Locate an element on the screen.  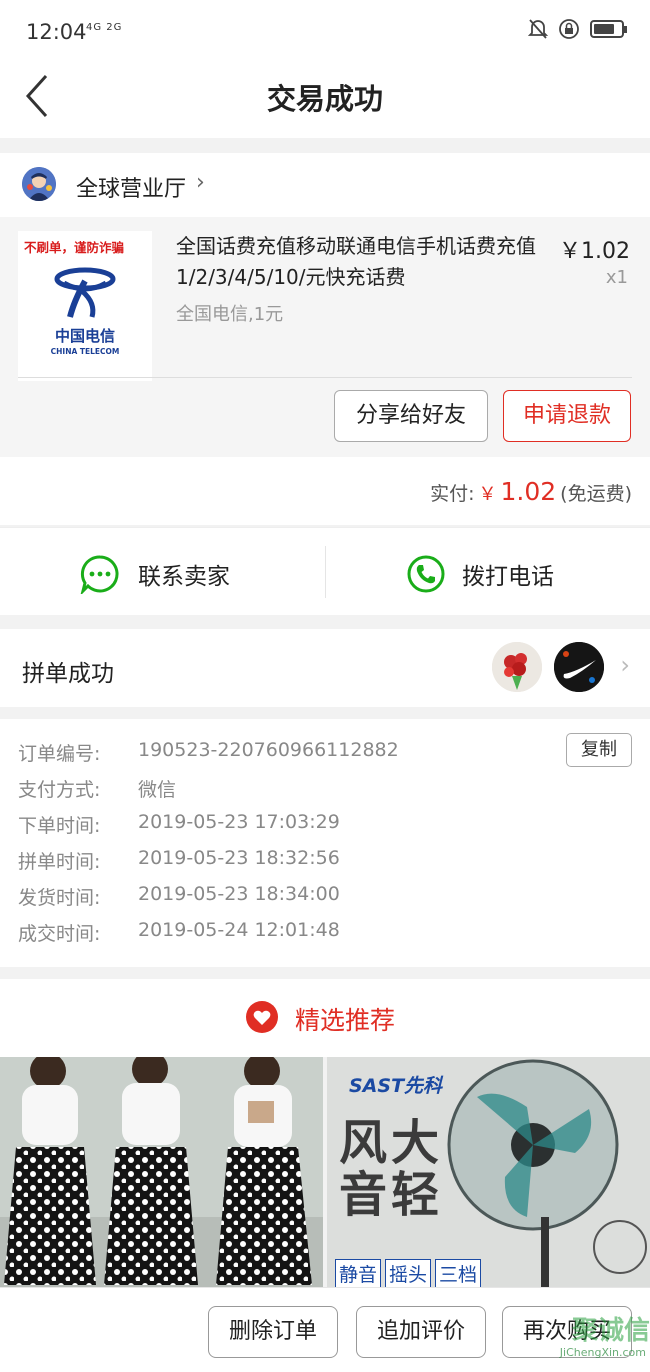
group-buy-row: 拼单成功 › is located at coordinates (325, 668).